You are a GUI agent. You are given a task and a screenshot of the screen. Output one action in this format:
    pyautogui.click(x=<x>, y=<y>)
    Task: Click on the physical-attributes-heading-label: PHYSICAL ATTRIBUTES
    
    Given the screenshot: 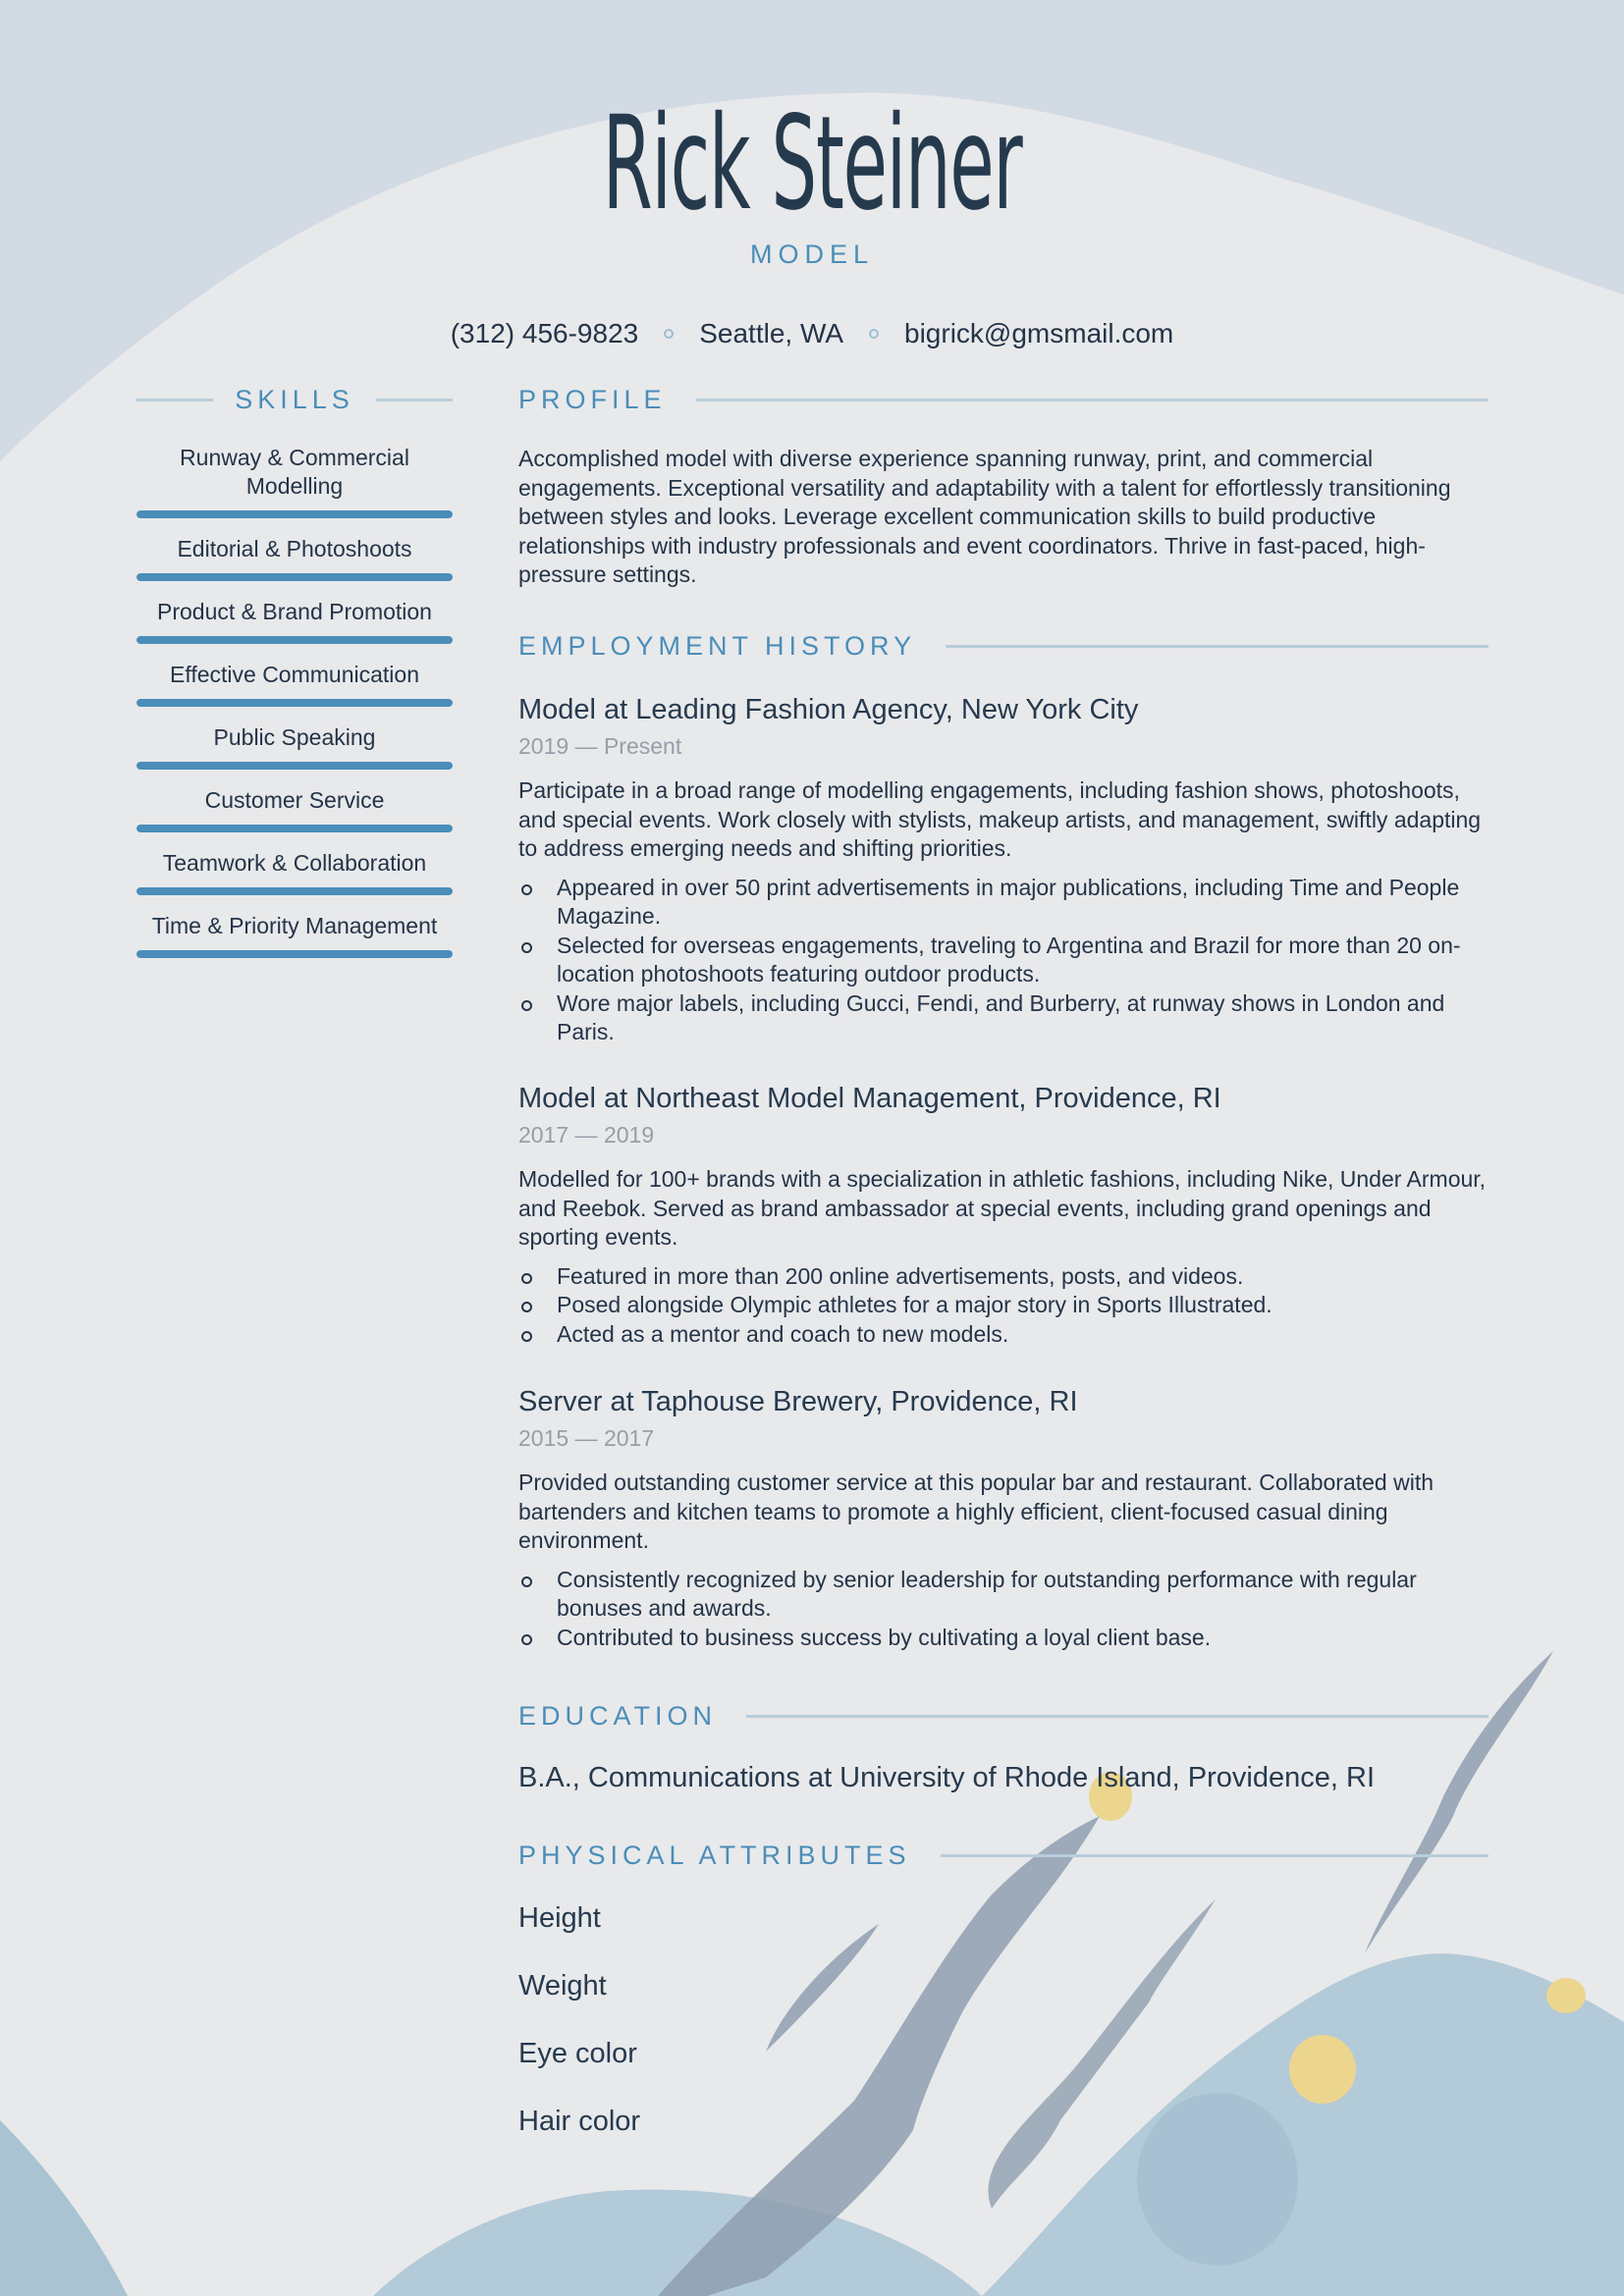 What is the action you would take?
    pyautogui.click(x=714, y=1856)
    